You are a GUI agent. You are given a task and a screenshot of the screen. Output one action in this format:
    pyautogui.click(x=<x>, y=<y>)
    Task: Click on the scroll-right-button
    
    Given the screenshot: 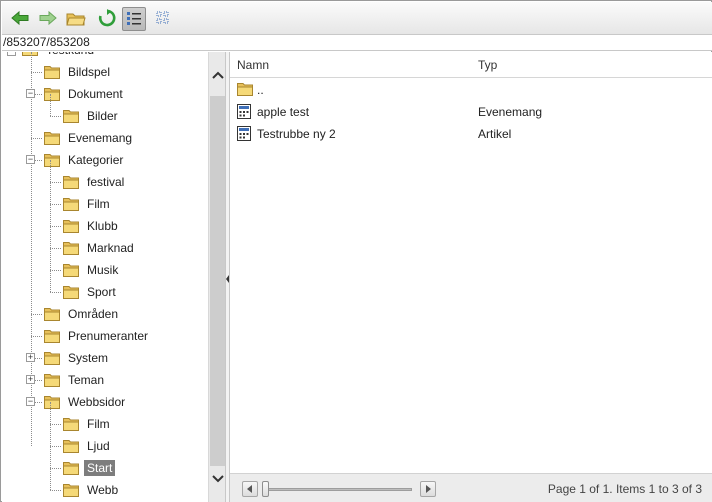 What is the action you would take?
    pyautogui.click(x=428, y=489)
    